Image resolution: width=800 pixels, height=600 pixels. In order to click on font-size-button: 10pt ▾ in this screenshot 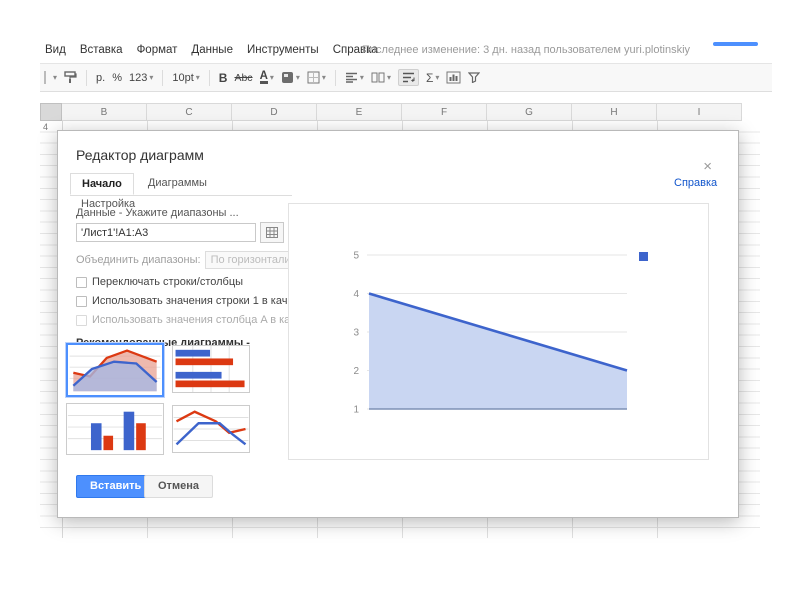, I will do `click(185, 78)`.